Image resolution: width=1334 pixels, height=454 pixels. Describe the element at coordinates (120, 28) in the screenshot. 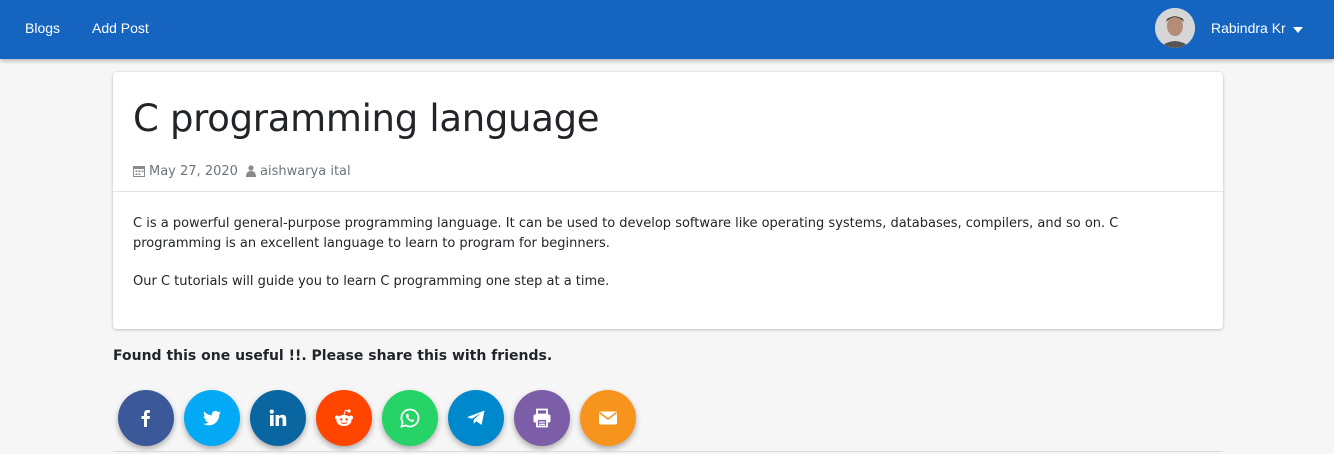

I see `nav-link-add-post: Add Post` at that location.